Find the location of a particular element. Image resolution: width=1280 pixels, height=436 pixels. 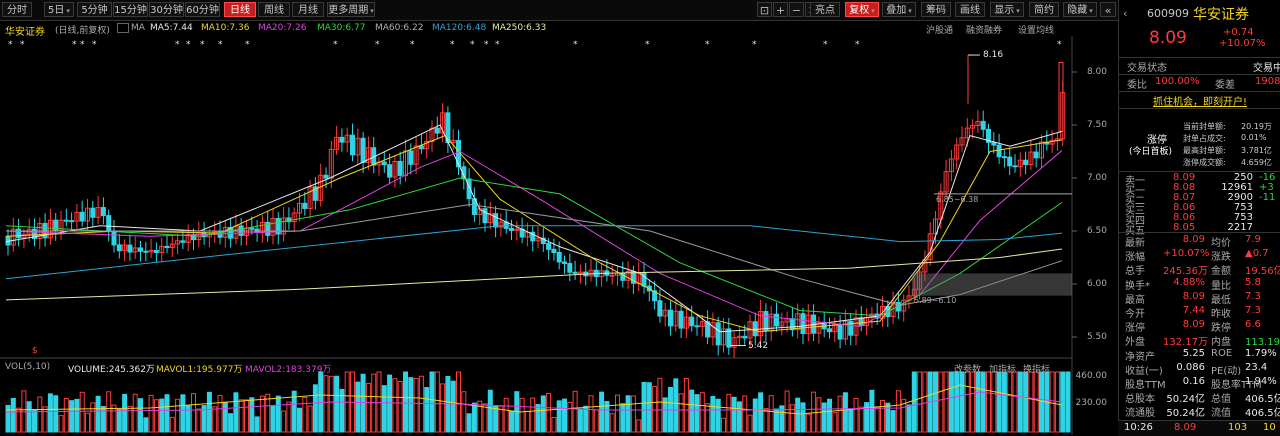

zt-val: 0.01% is located at coordinates (1254, 137).